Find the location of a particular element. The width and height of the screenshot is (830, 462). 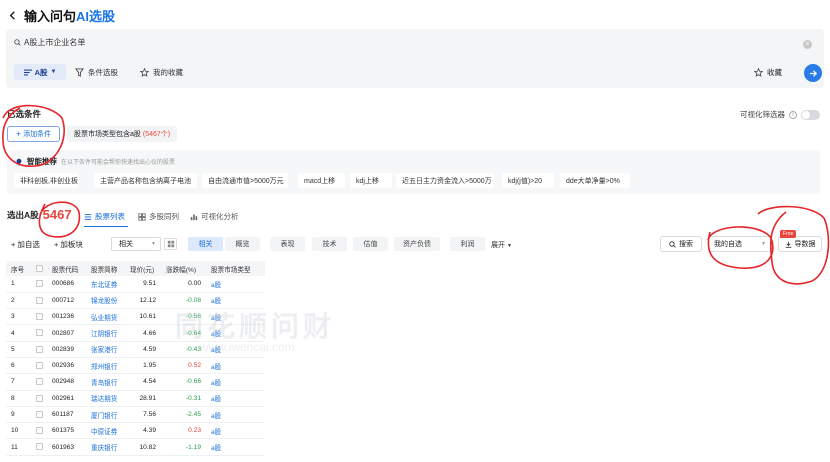

stock-name-link: 东北证券 is located at coordinates (105, 284).